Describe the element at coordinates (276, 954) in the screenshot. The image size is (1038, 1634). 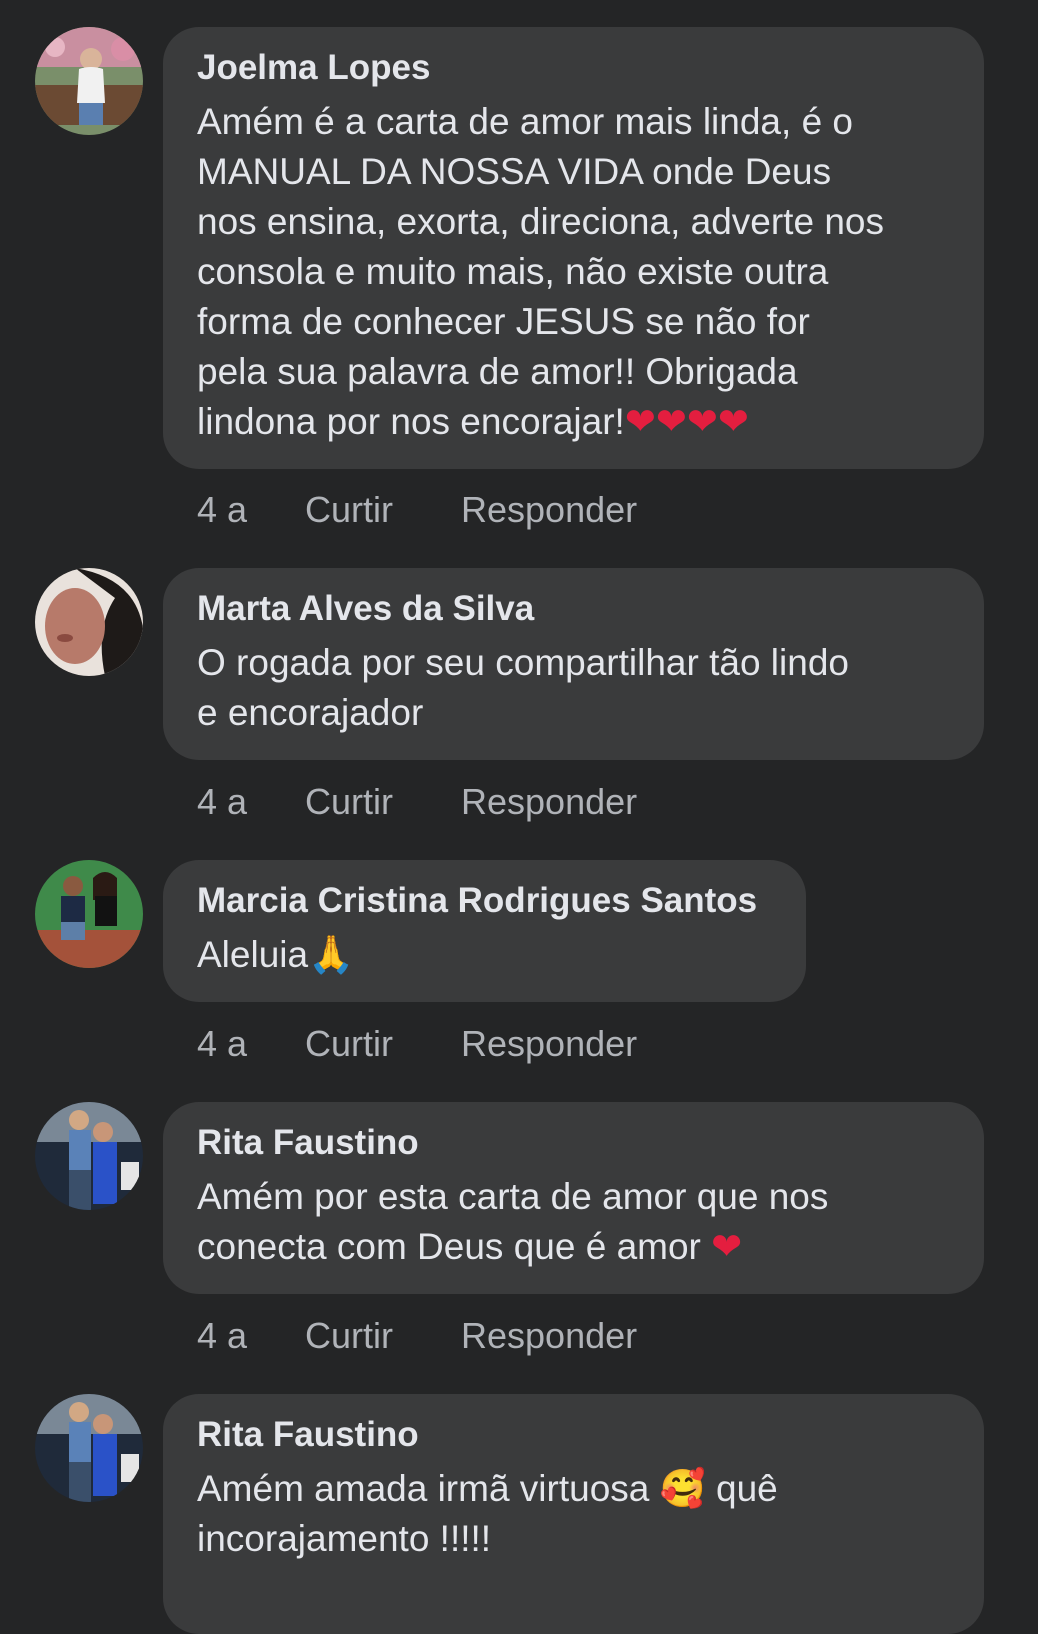
I see `comment-text: Aleluia🙏` at that location.